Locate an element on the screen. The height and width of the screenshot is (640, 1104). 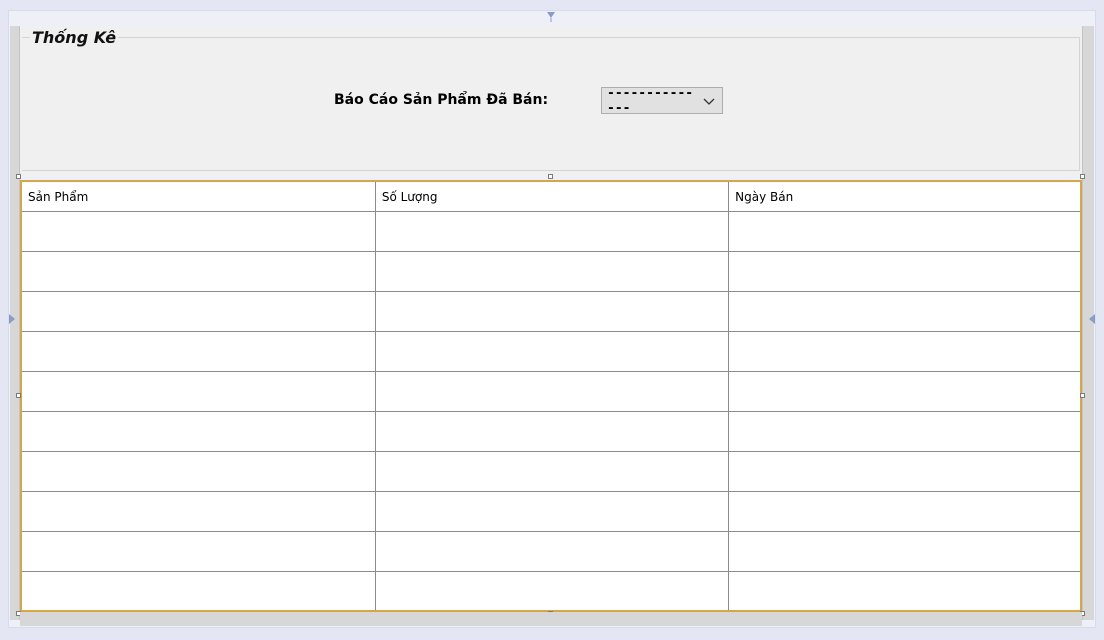
report-select: -------------- is located at coordinates (662, 100).